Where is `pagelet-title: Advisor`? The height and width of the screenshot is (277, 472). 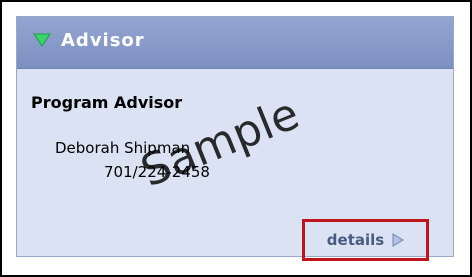
pagelet-title: Advisor is located at coordinates (103, 40).